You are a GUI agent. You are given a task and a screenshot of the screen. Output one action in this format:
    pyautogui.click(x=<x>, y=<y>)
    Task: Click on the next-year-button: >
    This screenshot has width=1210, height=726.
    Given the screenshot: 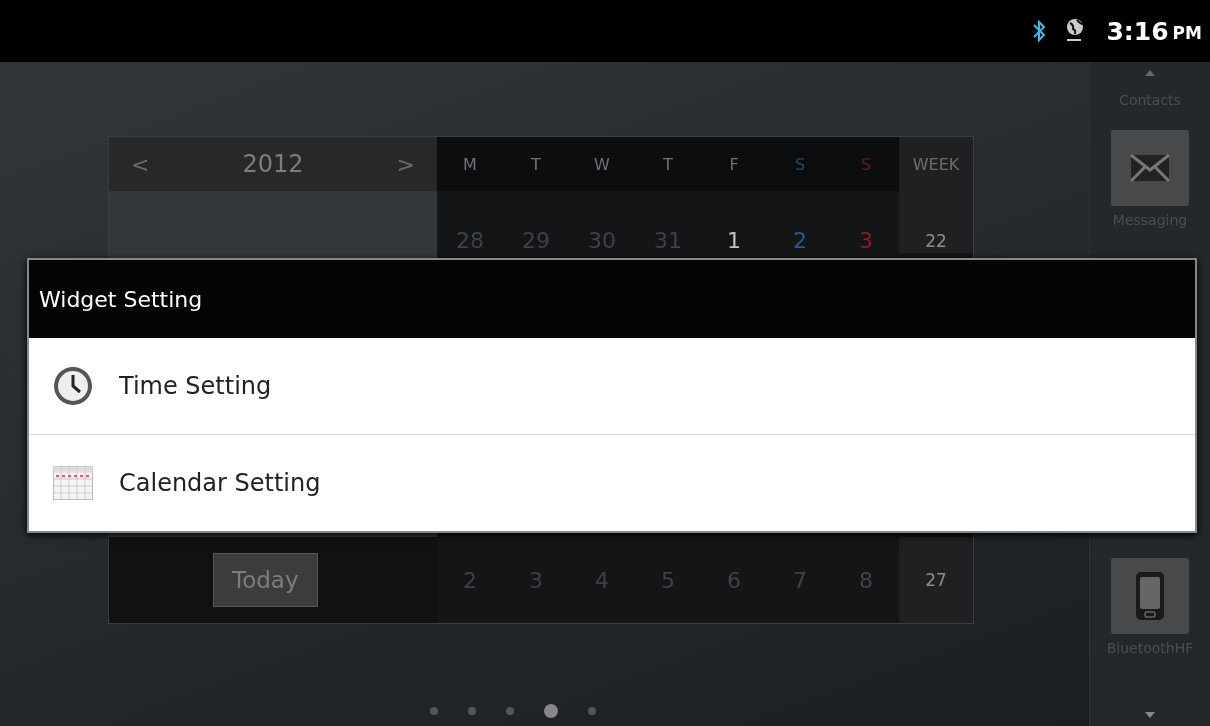 What is the action you would take?
    pyautogui.click(x=405, y=164)
    